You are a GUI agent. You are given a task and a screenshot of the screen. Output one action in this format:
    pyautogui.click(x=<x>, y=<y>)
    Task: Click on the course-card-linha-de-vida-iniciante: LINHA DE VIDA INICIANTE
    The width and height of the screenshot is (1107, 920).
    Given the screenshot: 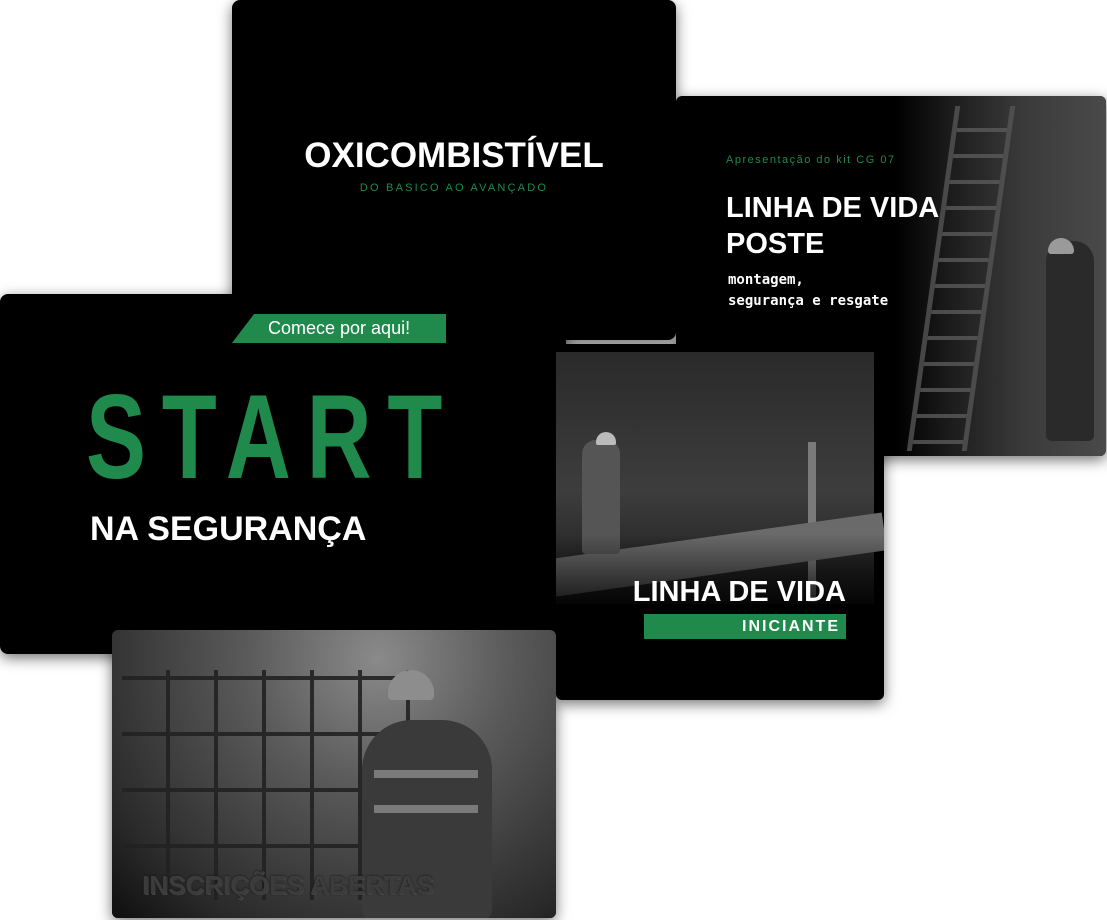 What is the action you would take?
    pyautogui.click(x=720, y=522)
    